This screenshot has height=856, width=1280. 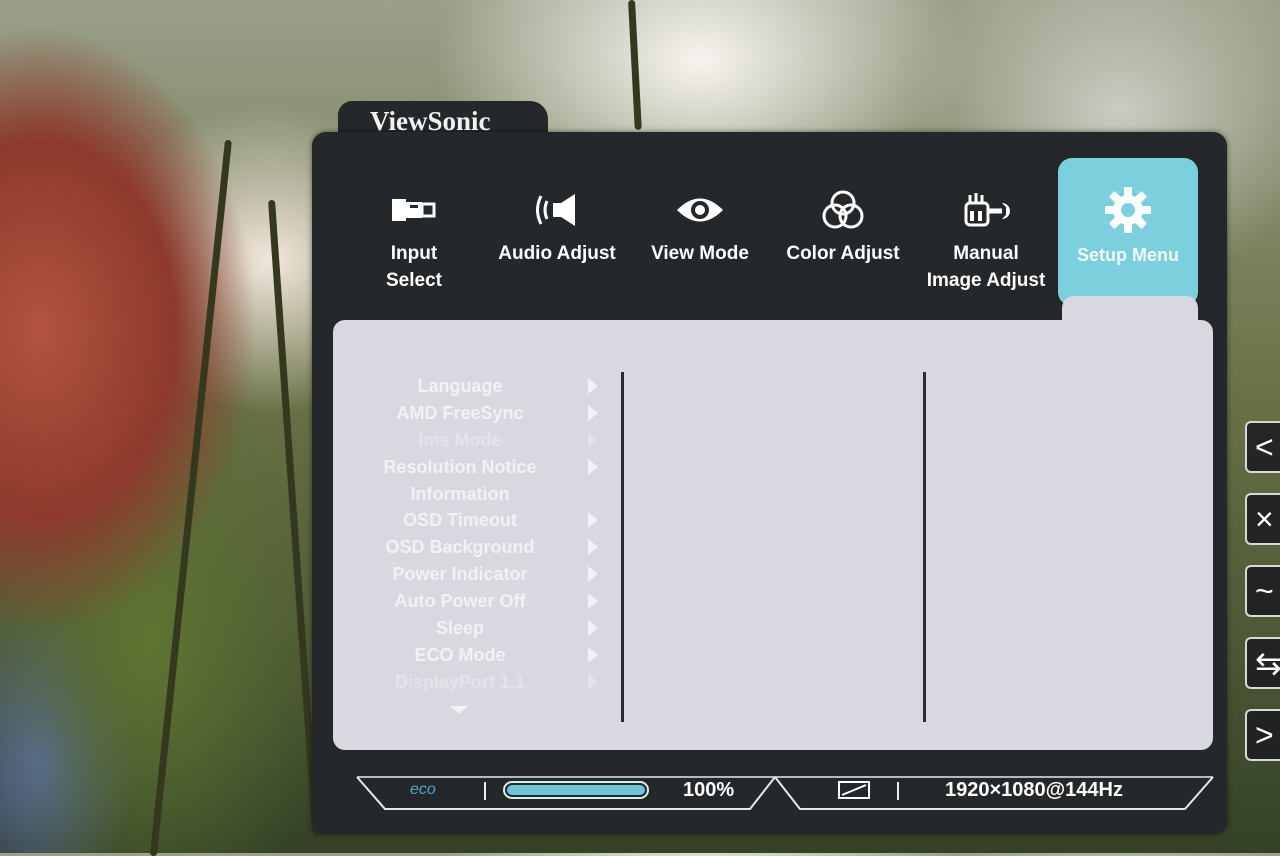 I want to click on menu-item-power-indicator: Power Indicator, so click(x=490, y=574).